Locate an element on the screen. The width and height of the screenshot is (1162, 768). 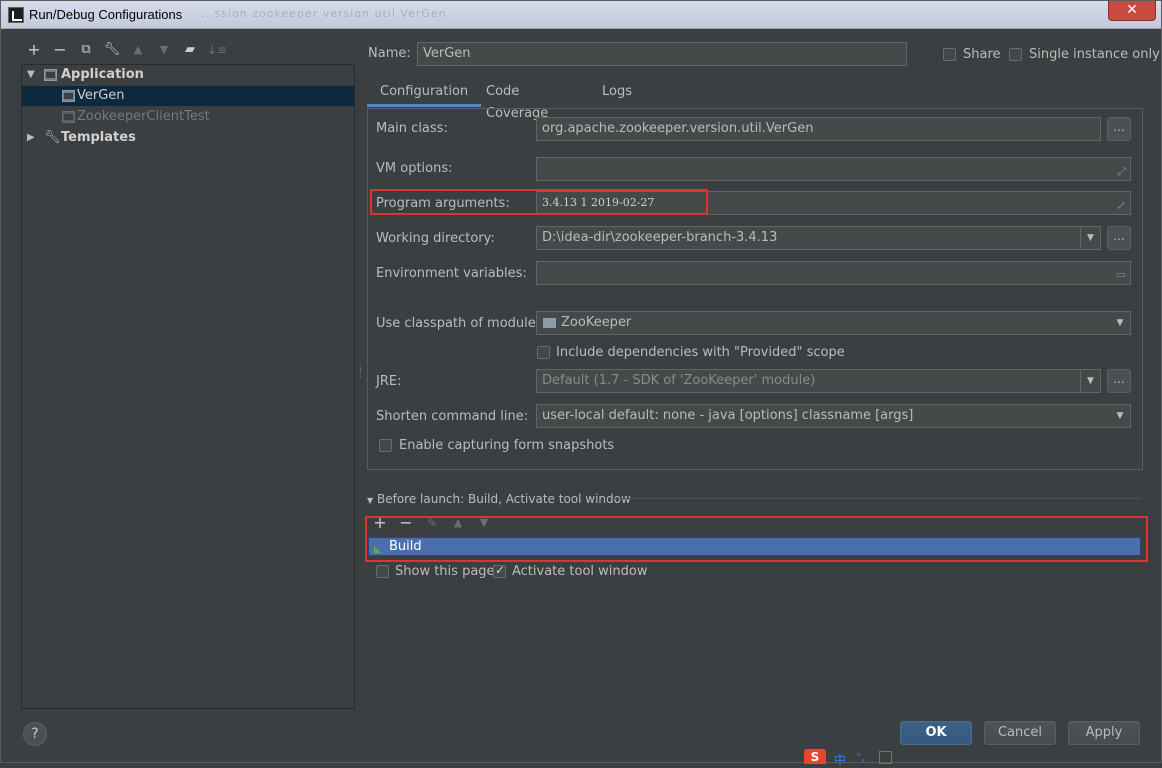
copy-icon: ⧉ is located at coordinates (86, 50).